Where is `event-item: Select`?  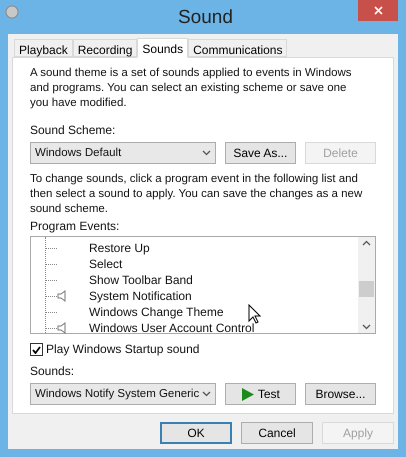 event-item: Select is located at coordinates (105, 264).